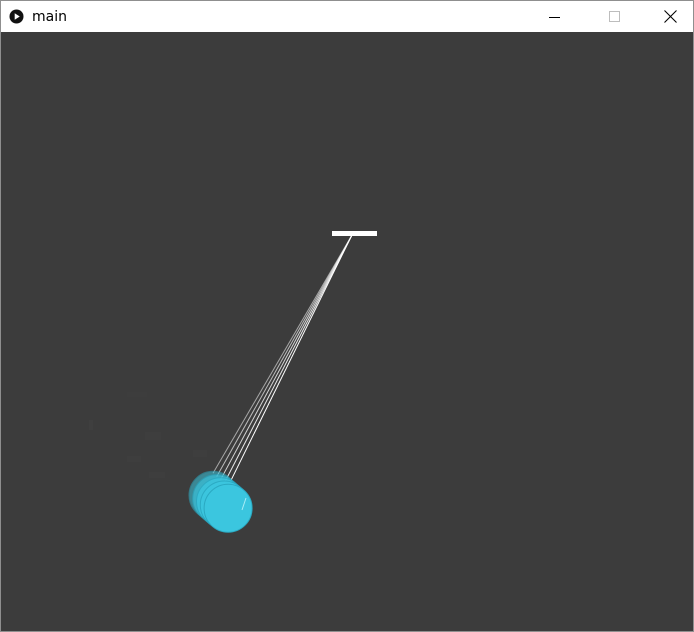  I want to click on window-title: main, so click(49, 17).